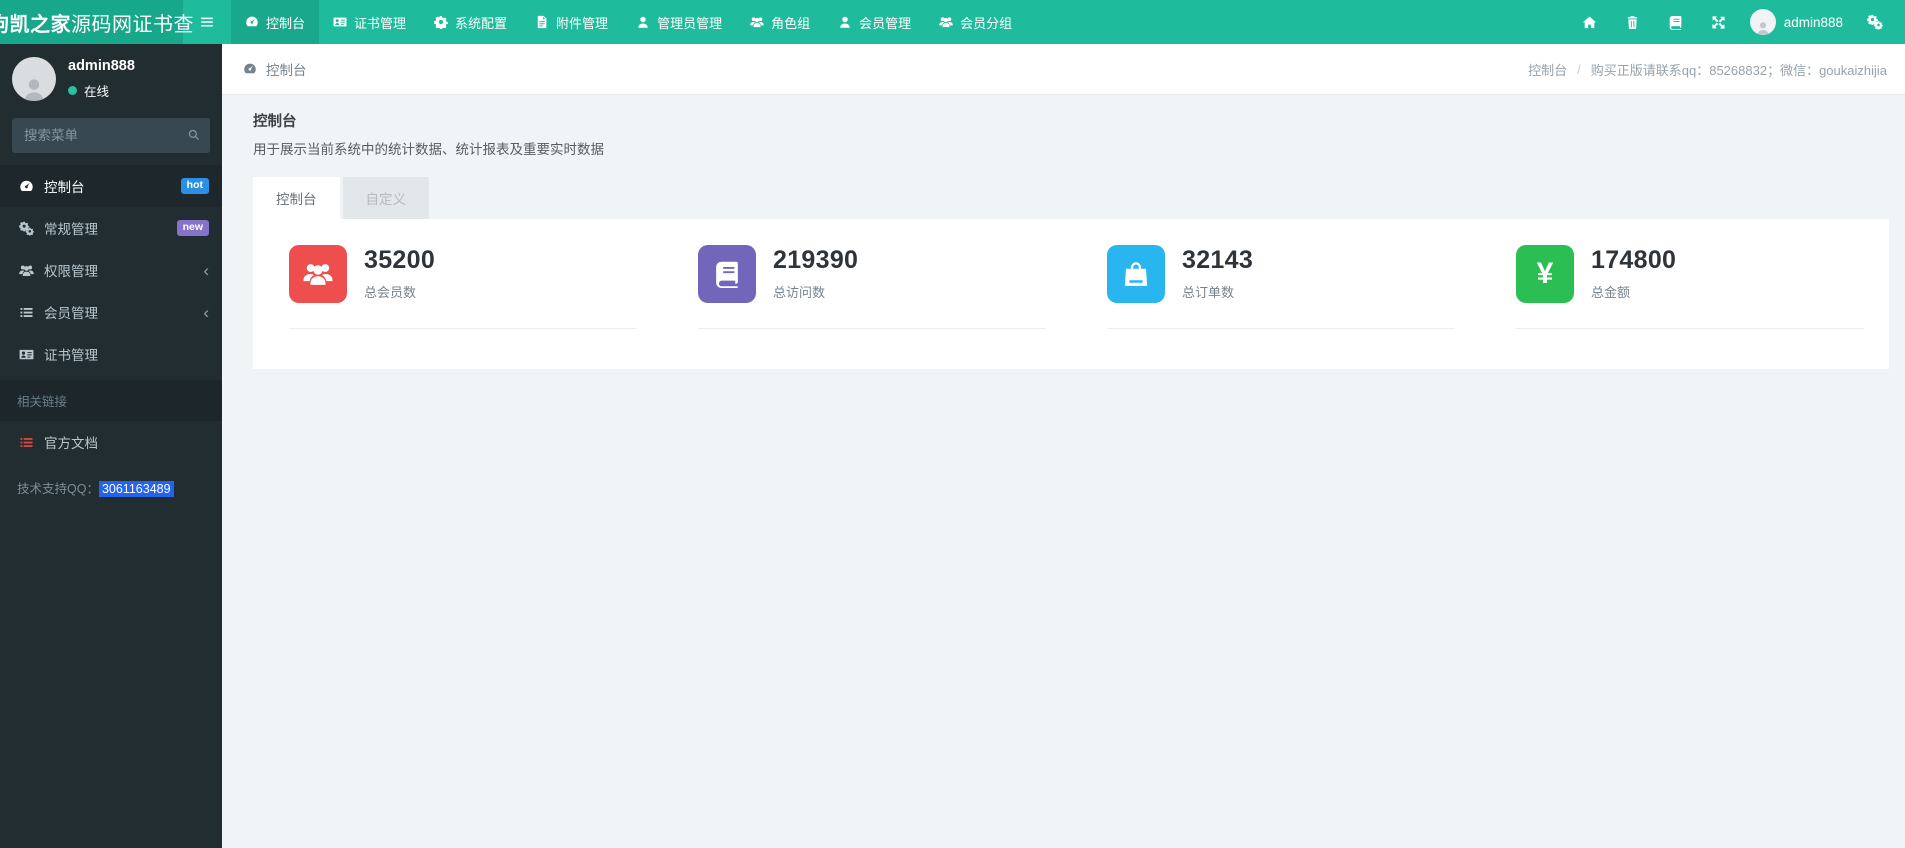 Image resolution: width=1905 pixels, height=848 pixels. Describe the element at coordinates (542, 22) in the screenshot. I see `file-icon` at that location.